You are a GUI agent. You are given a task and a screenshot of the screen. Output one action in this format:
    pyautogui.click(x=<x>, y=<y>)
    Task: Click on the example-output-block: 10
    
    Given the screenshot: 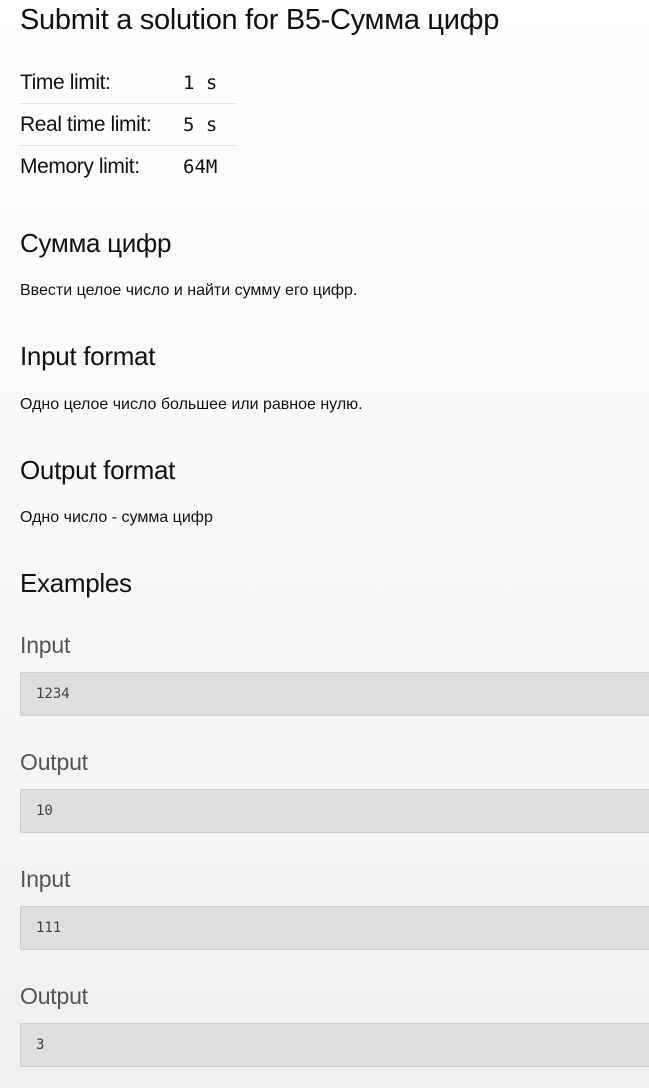 What is the action you would take?
    pyautogui.click(x=334, y=811)
    